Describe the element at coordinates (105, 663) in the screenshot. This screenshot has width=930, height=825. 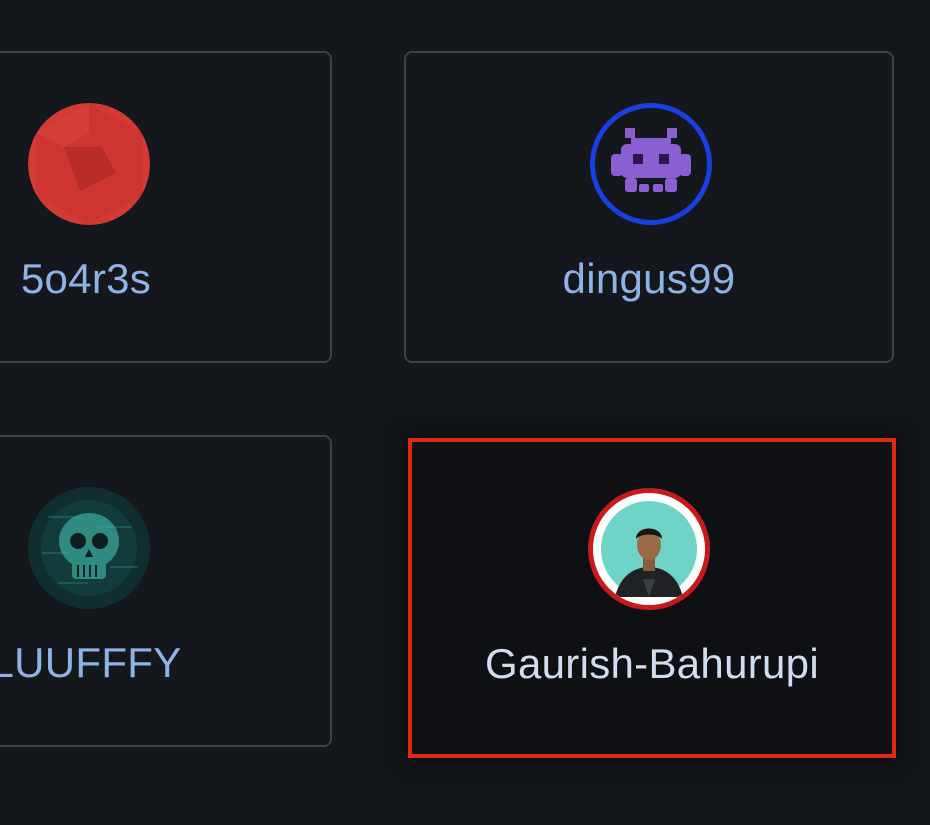
I see `contributor-name-luufffy: LUUFFFY` at that location.